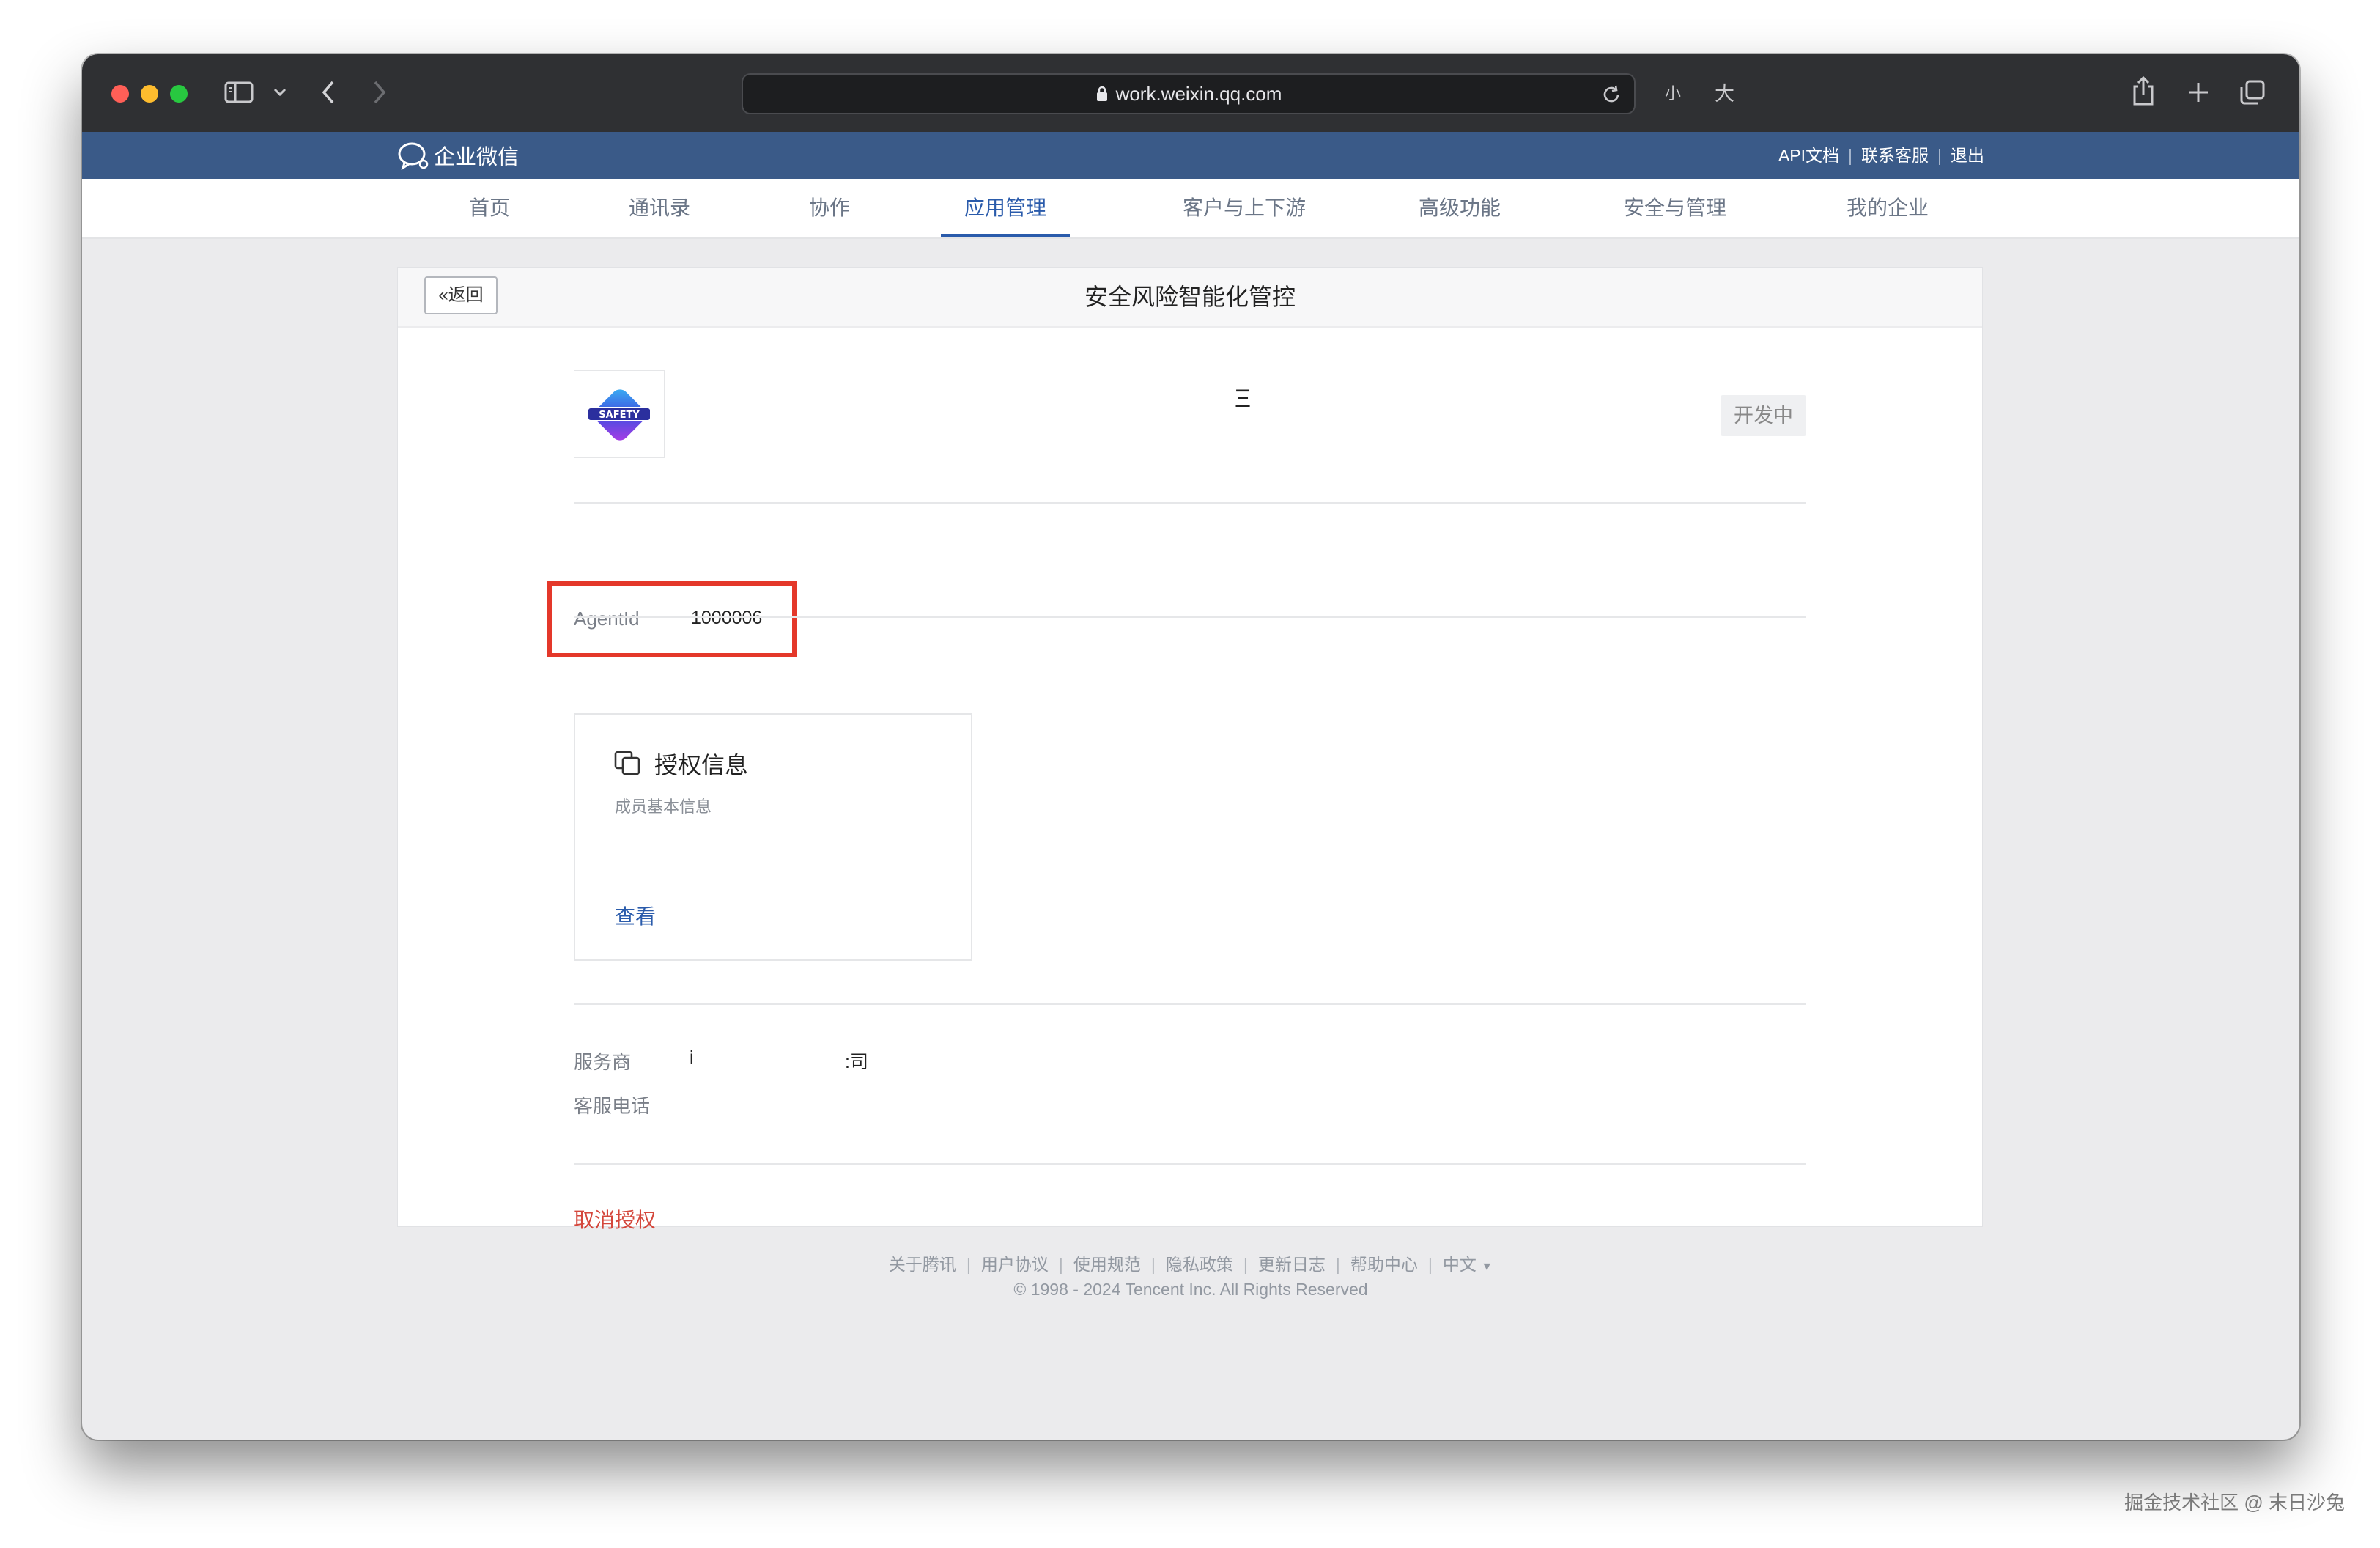 This screenshot has height=1548, width=2380. Describe the element at coordinates (1198, 94) in the screenshot. I see `url-text: work.weixin.qq.com` at that location.